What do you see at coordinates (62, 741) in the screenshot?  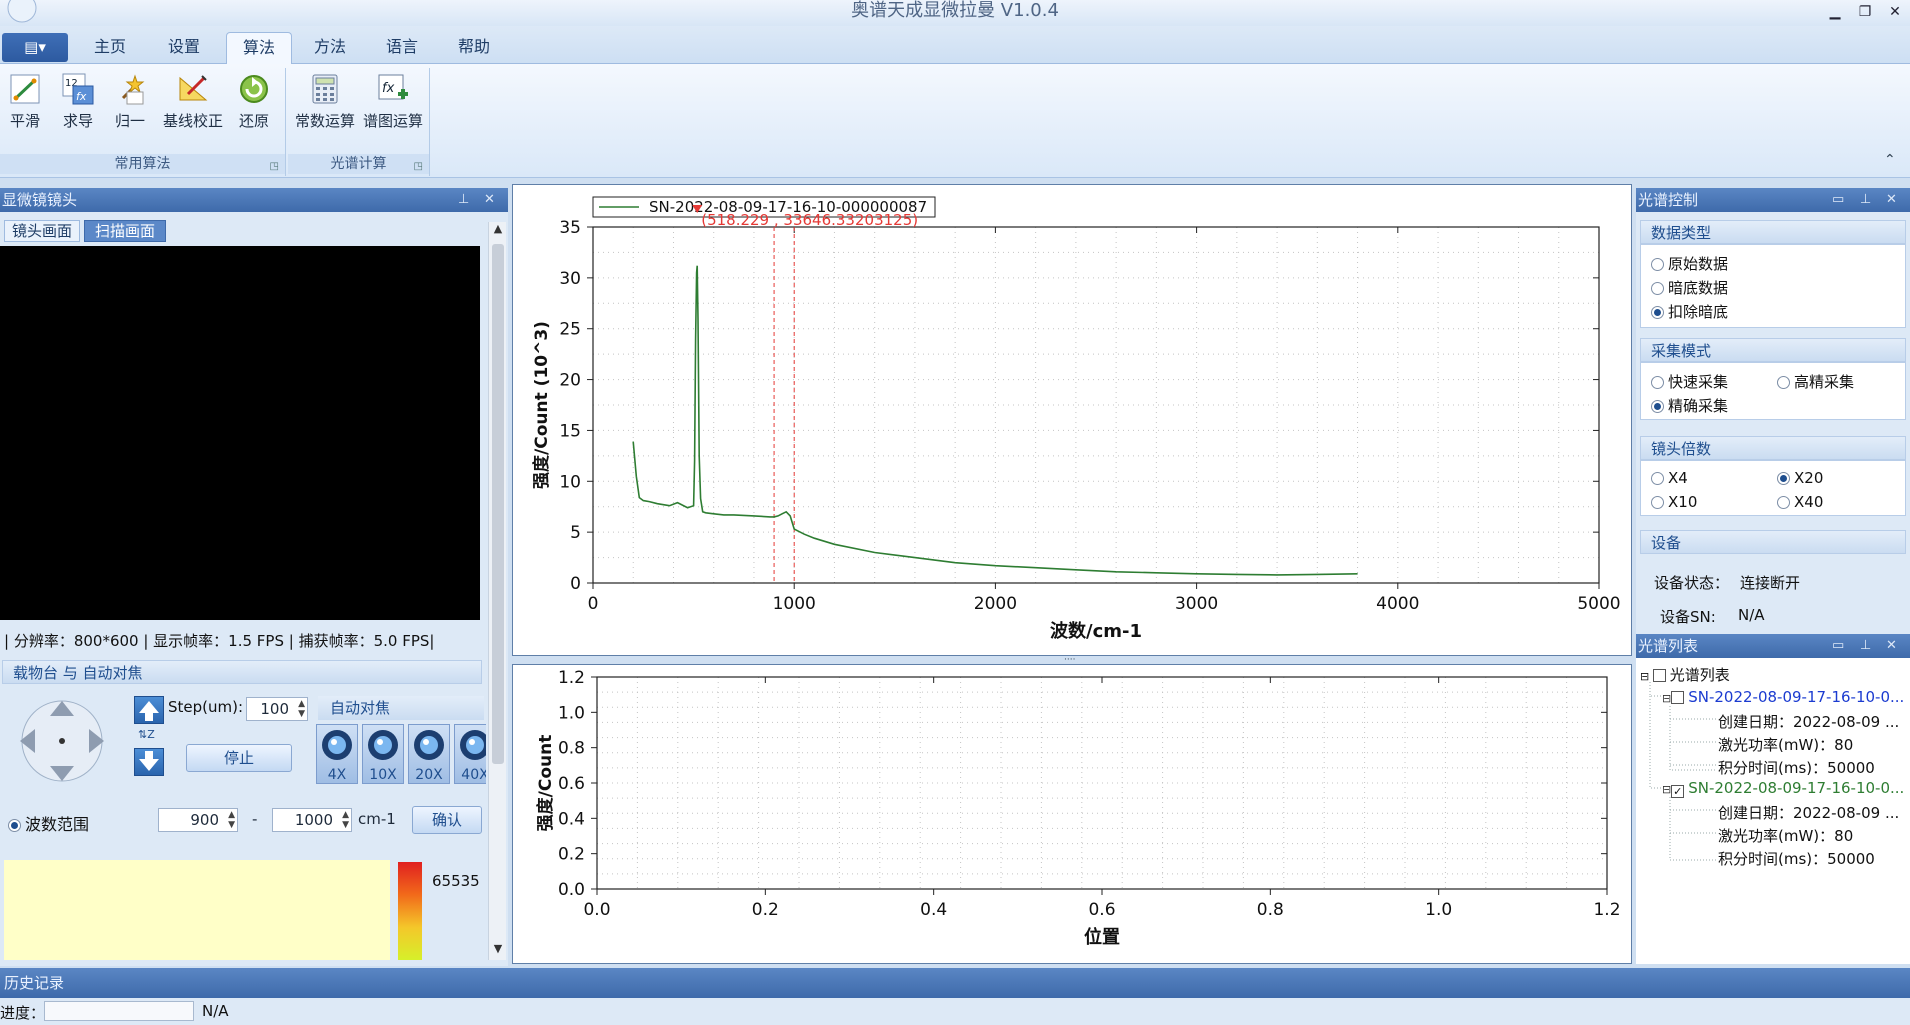 I see `stage-joystick` at bounding box center [62, 741].